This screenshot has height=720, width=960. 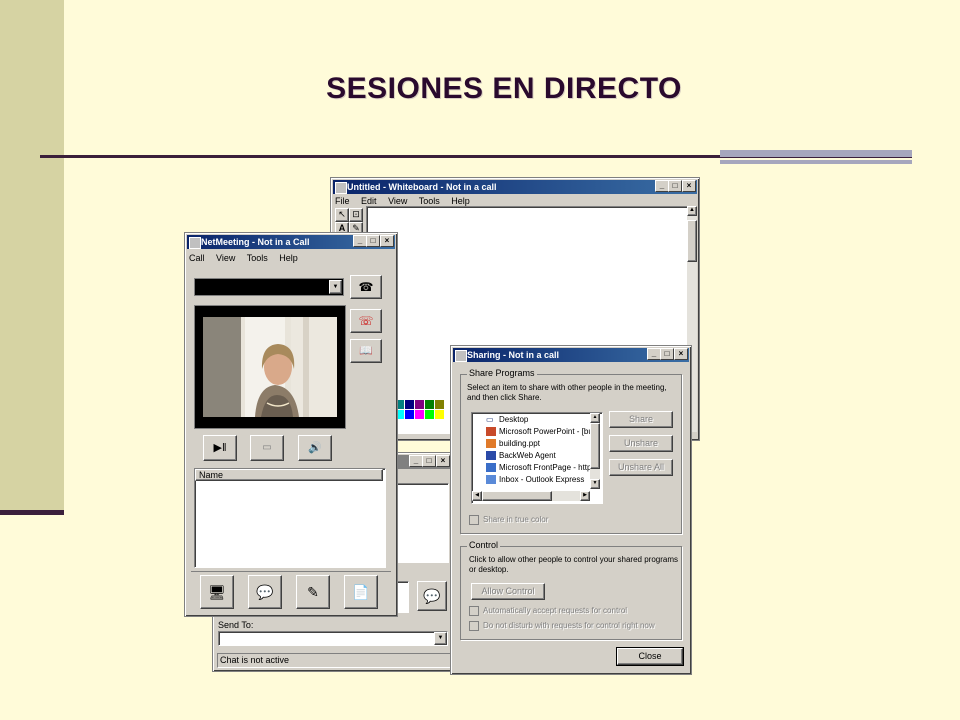 I want to click on whiteboard-icon: ✎, so click(x=313, y=592).